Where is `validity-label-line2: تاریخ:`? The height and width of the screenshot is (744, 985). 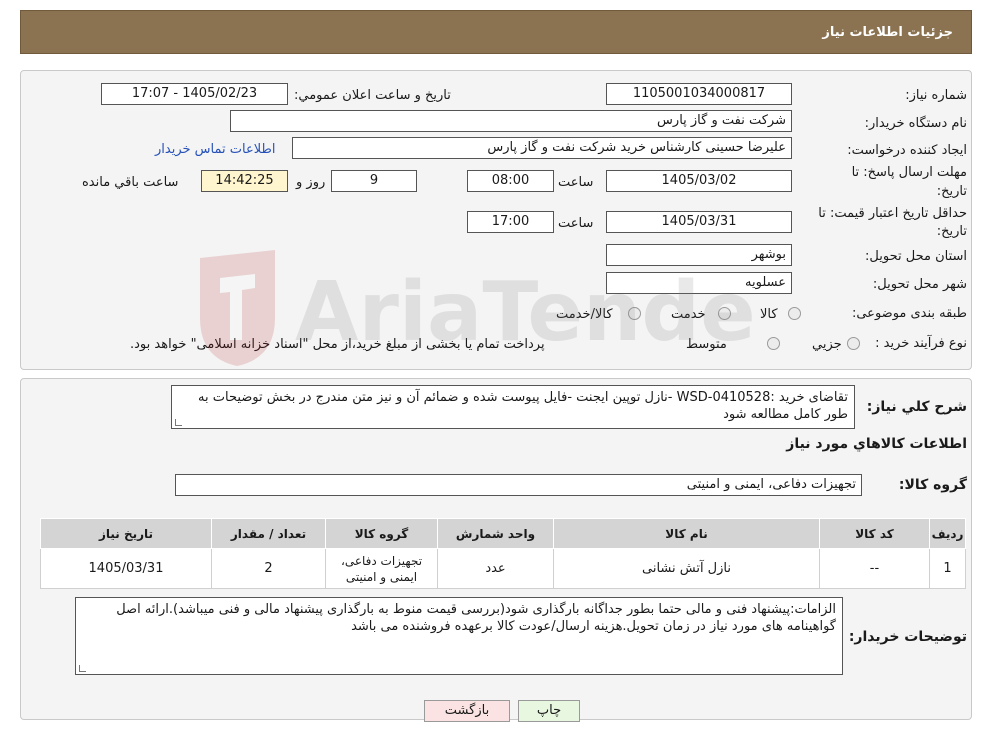 validity-label-line2: تاریخ: is located at coordinates (951, 231).